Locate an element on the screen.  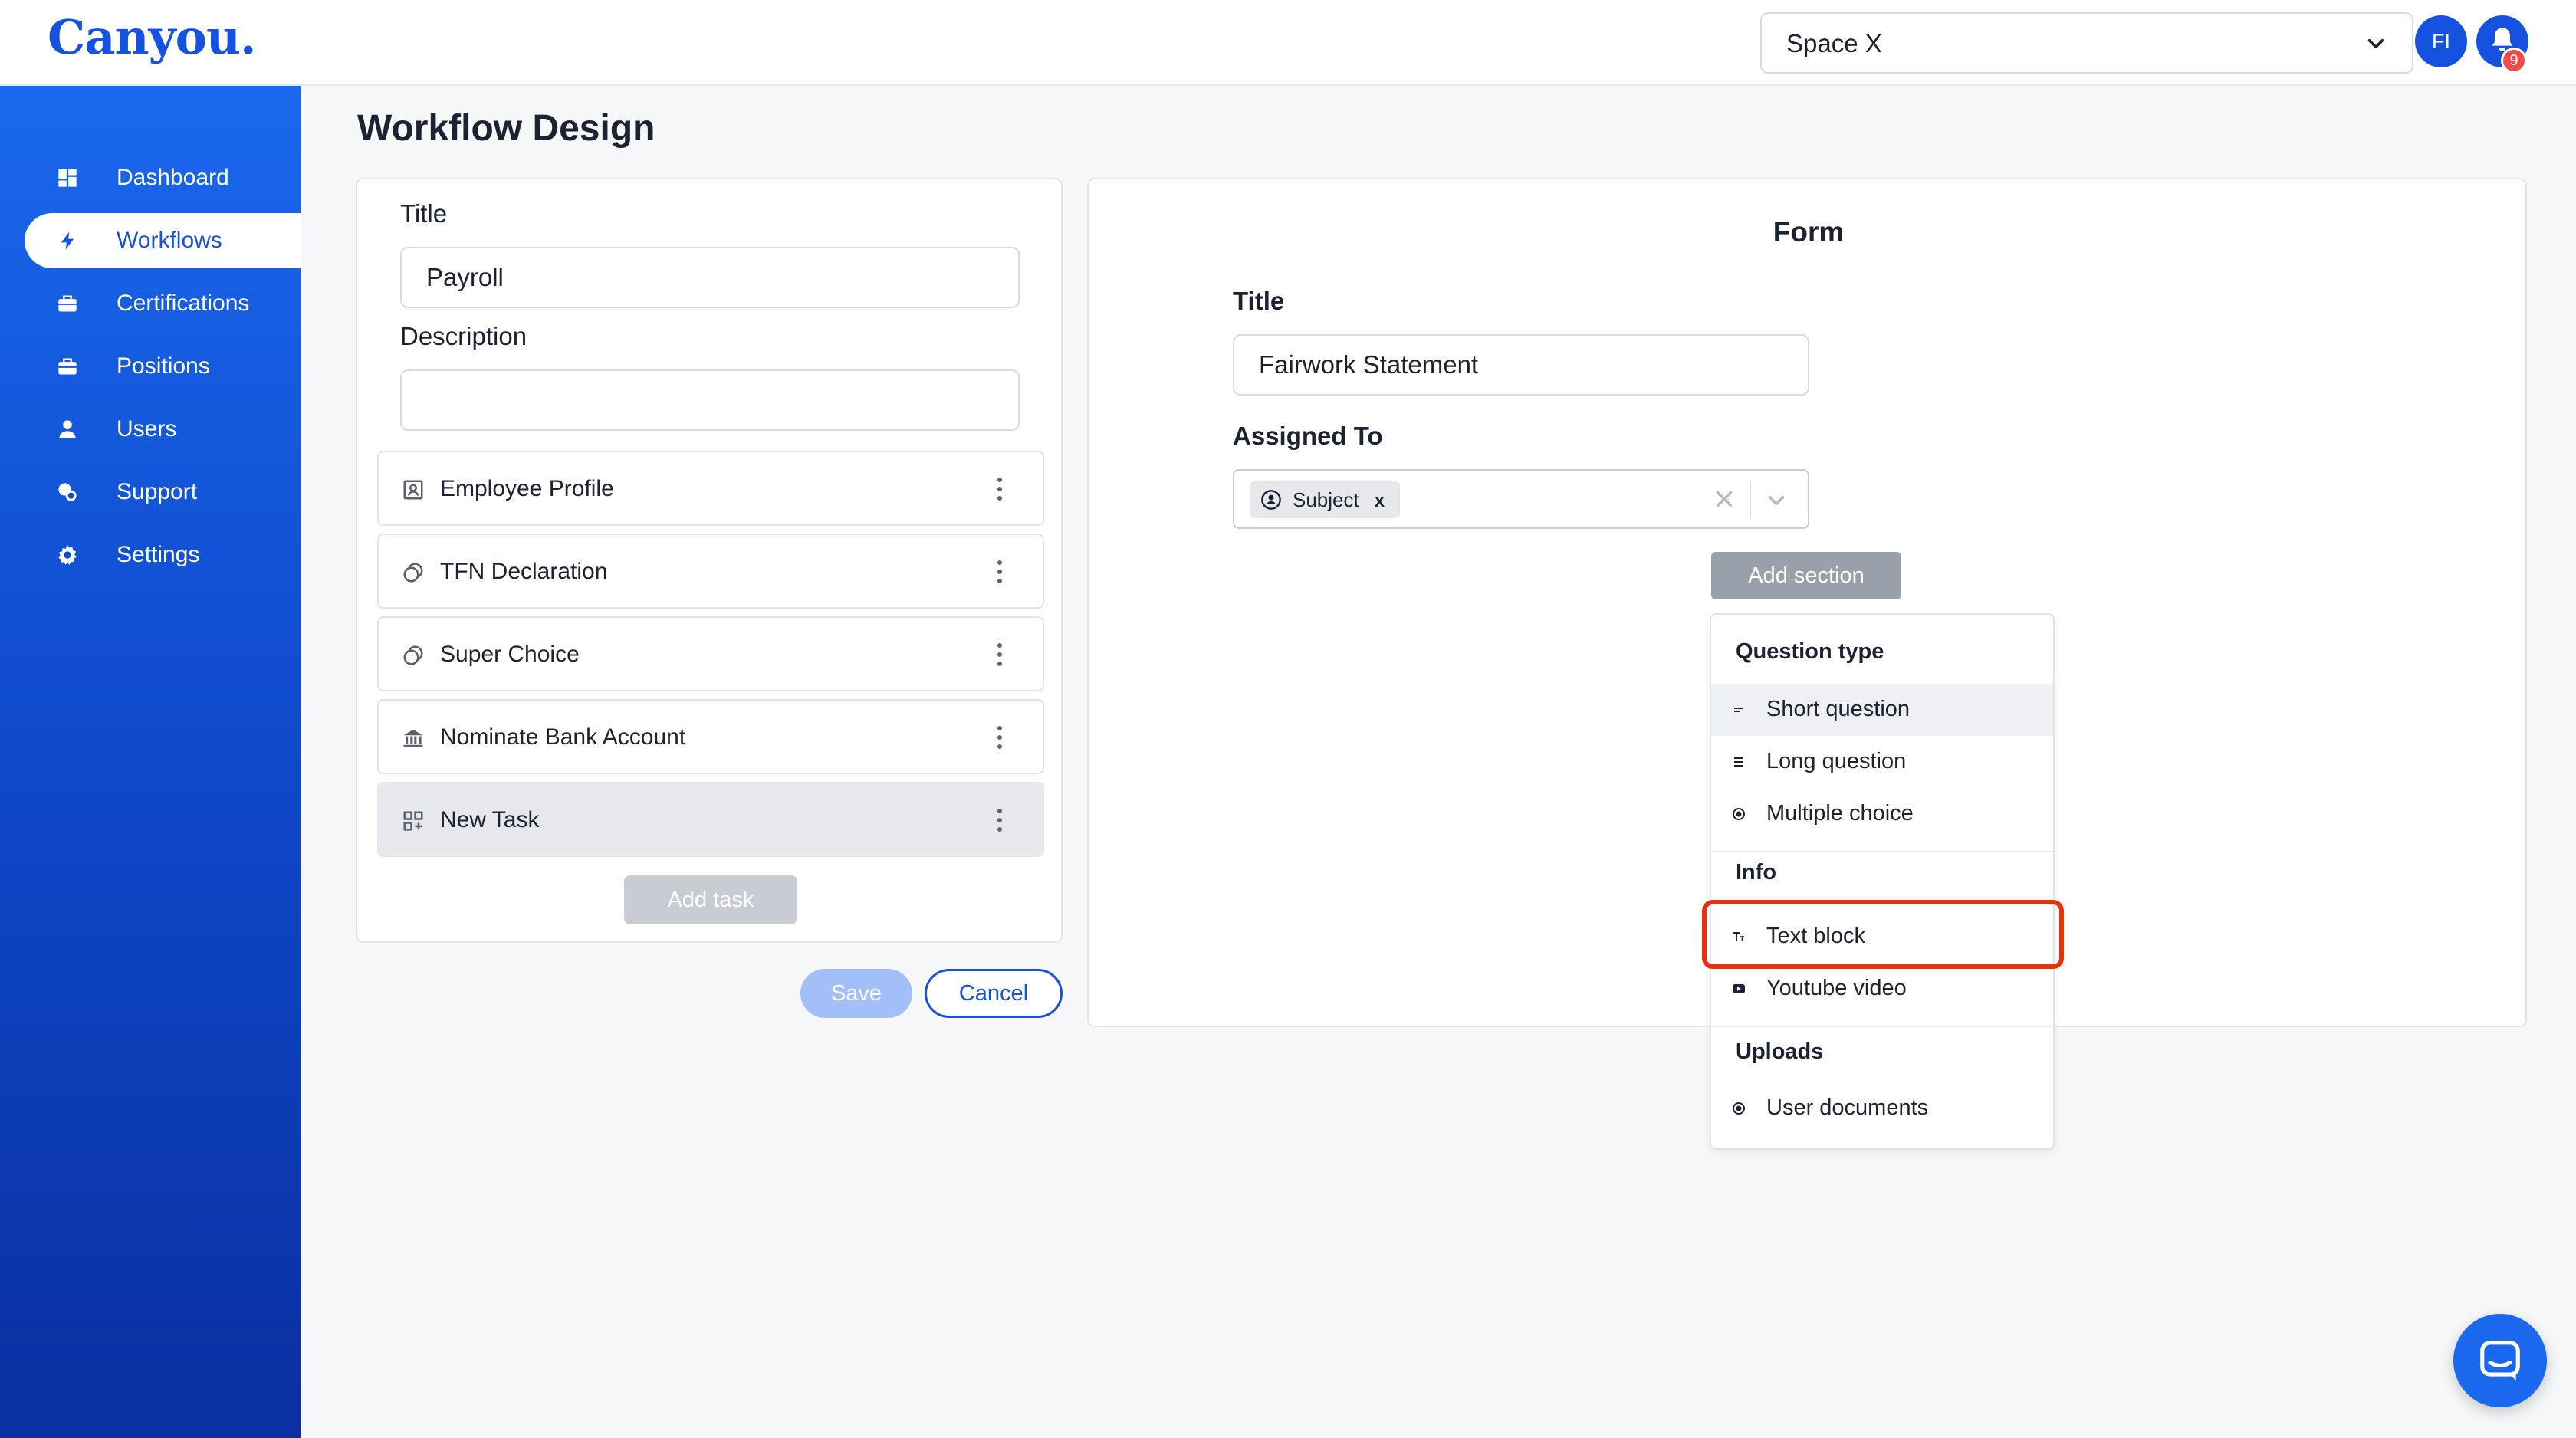
menu-group-uploads: Uploads is located at coordinates (1780, 1051).